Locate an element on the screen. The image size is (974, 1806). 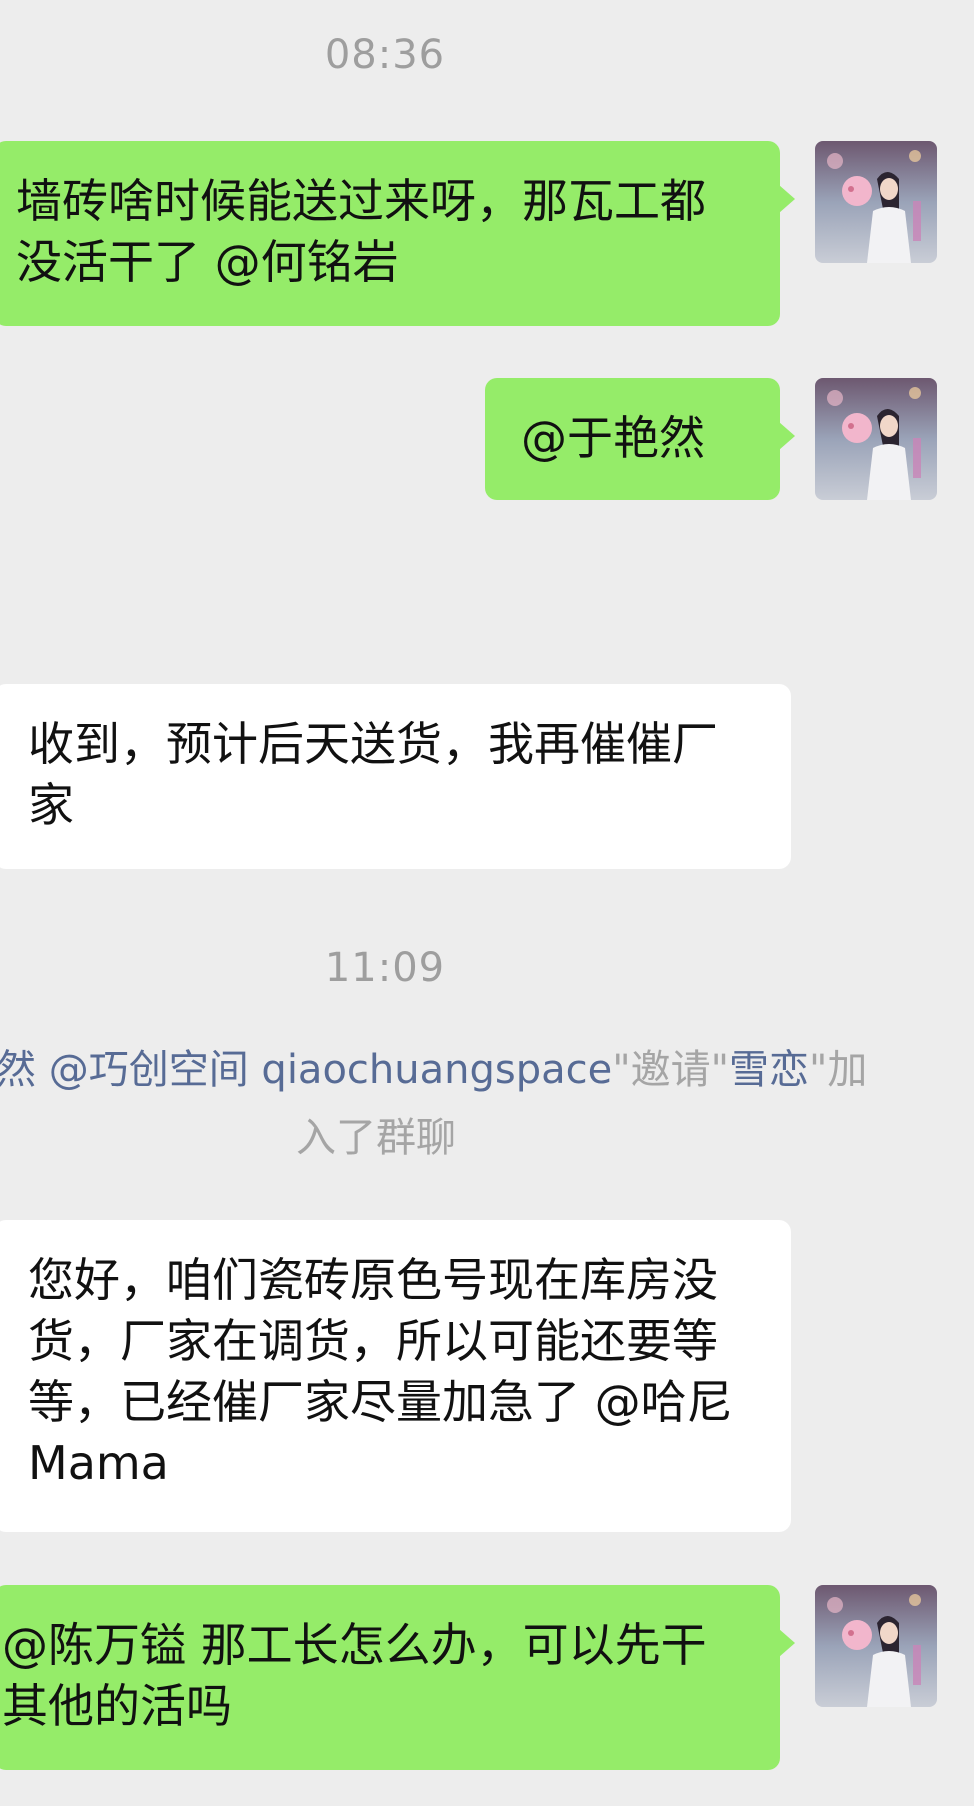
message-text: @于艳然 is located at coordinates (613, 438).